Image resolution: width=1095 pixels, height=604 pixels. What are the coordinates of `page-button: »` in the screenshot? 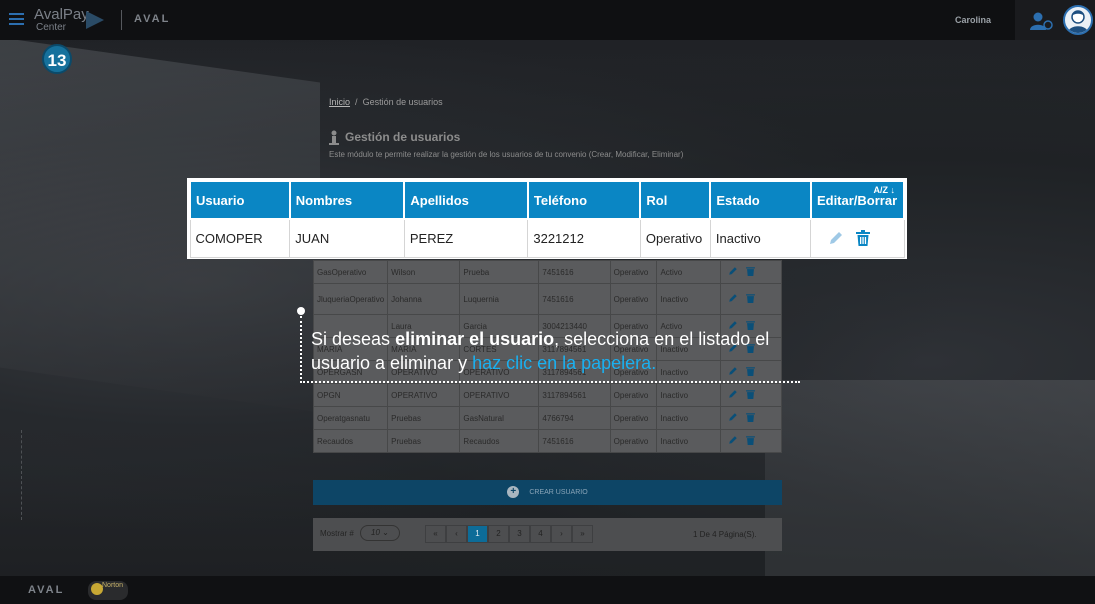 It's located at (582, 534).